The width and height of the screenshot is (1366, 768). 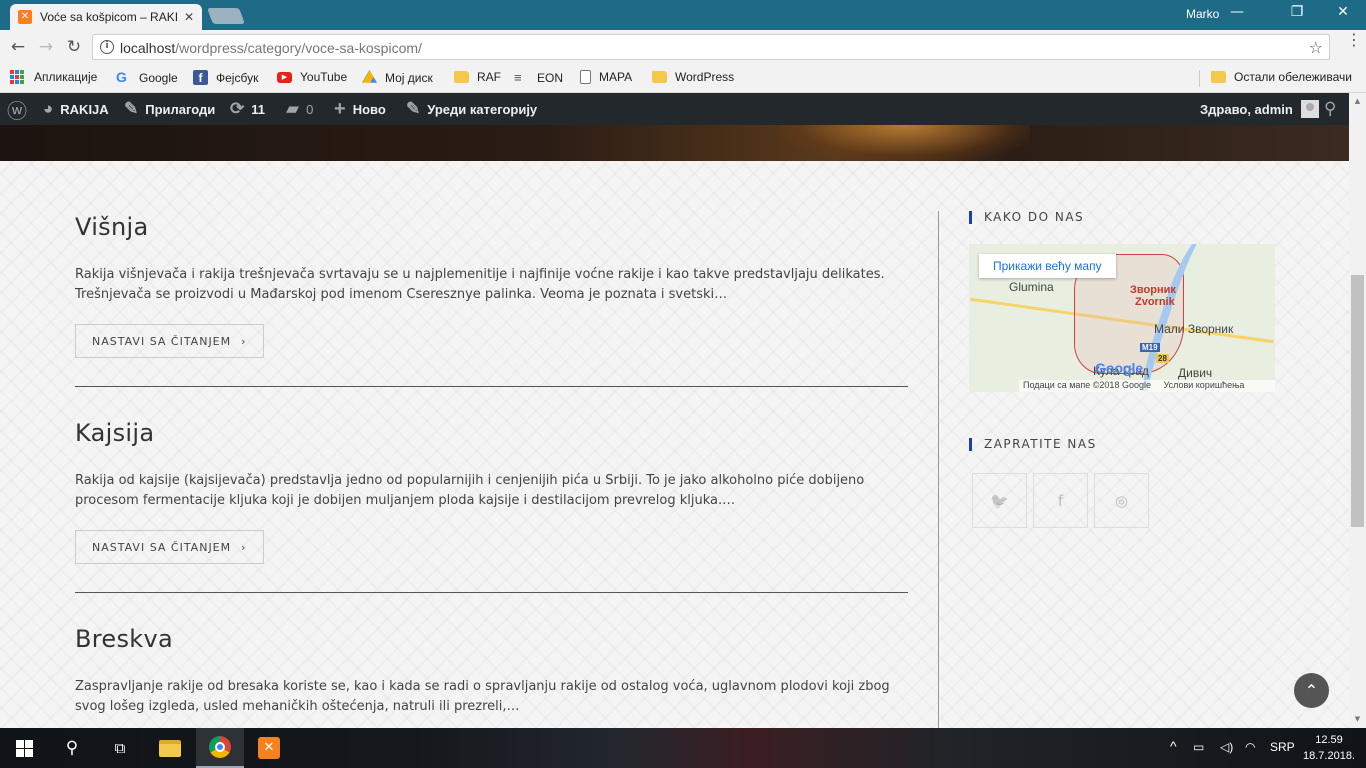 What do you see at coordinates (53, 77) in the screenshot?
I see `bookmark-apps: Апликације` at bounding box center [53, 77].